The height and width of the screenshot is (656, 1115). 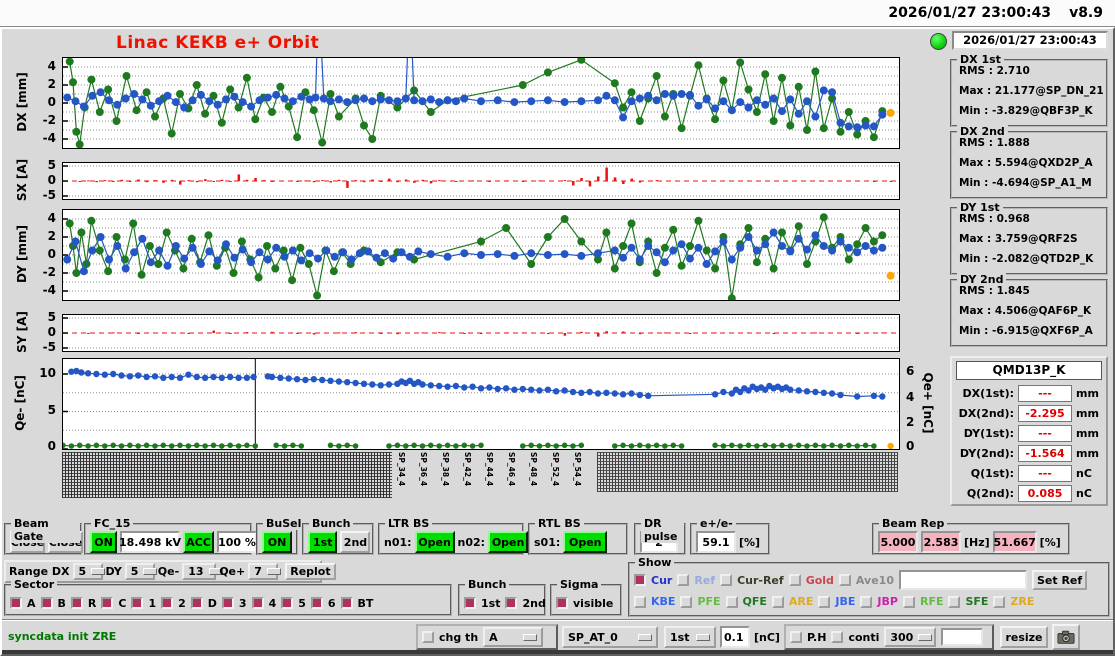 I want to click on dy-tick: -2, so click(x=49, y=272).